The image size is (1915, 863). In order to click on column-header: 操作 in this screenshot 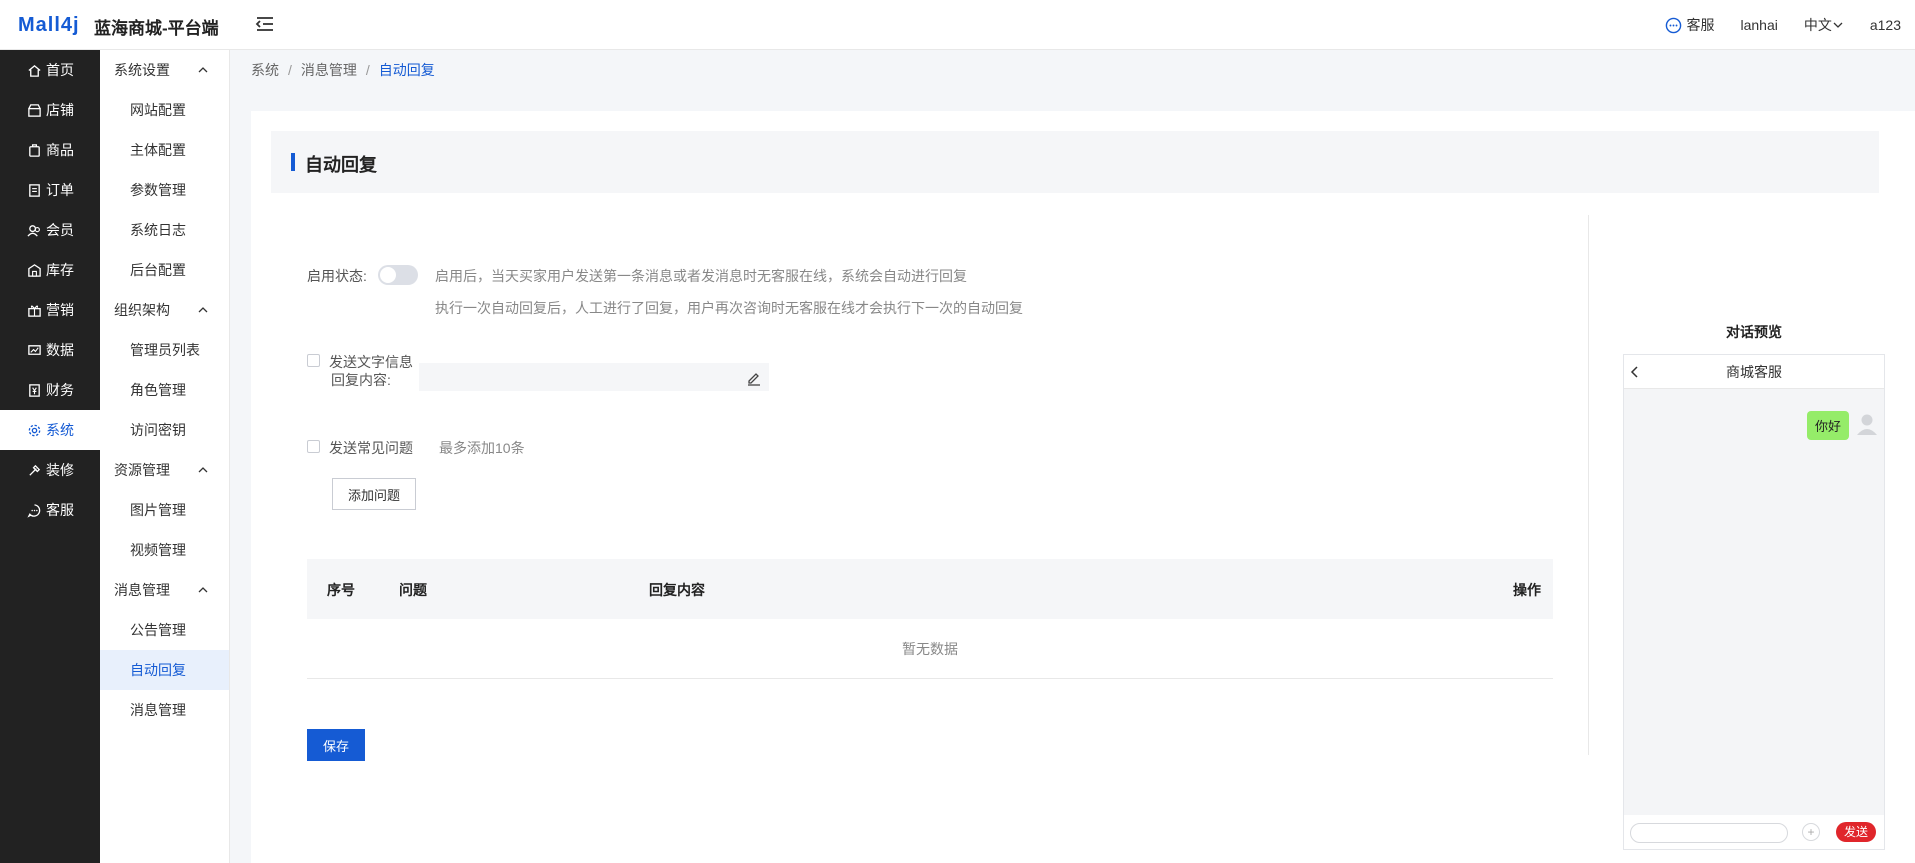, I will do `click(1527, 590)`.